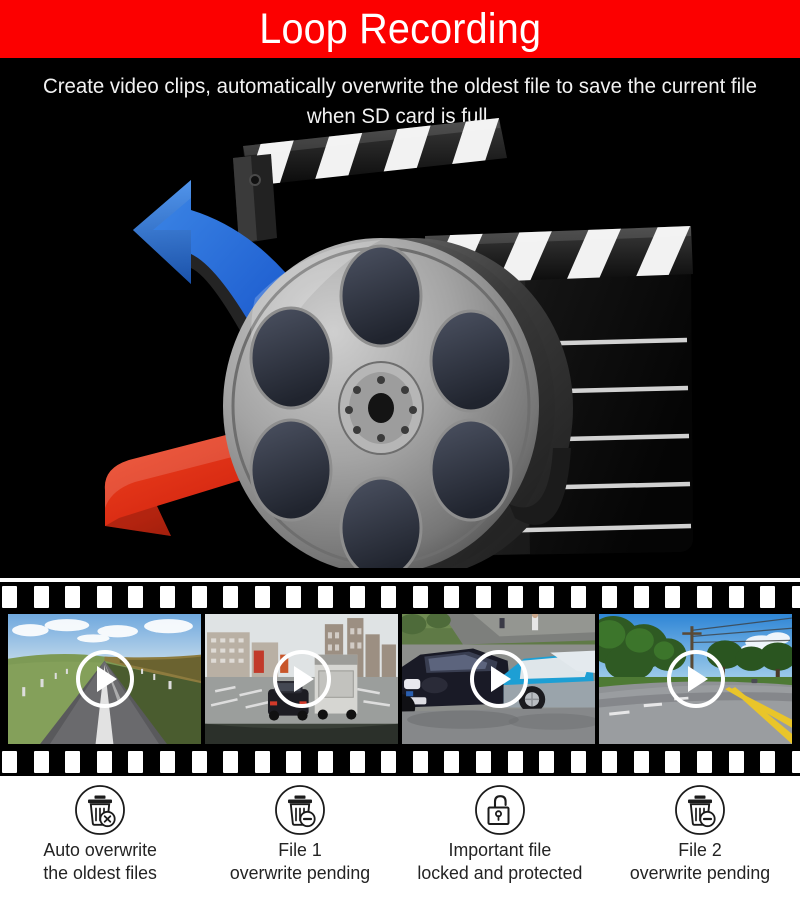 The image size is (800, 901). I want to click on video-thumbnail-row, so click(400, 679).